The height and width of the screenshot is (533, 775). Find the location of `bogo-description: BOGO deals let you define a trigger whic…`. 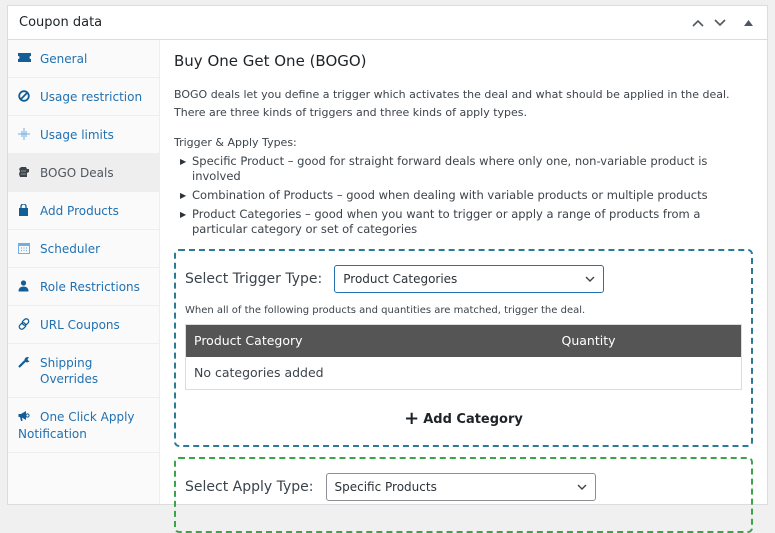

bogo-description: BOGO deals let you define a trigger whic… is located at coordinates (452, 103).